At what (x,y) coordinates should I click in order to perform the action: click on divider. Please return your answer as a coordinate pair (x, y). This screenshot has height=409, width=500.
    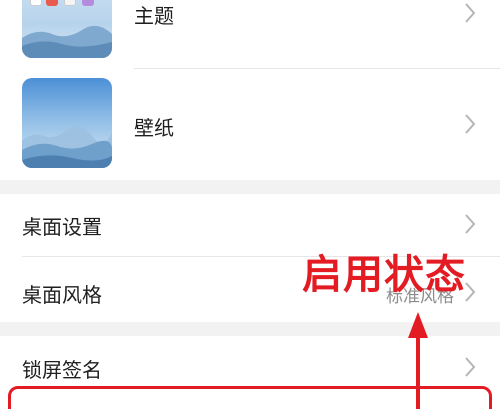
    Looking at the image, I should click on (317, 68).